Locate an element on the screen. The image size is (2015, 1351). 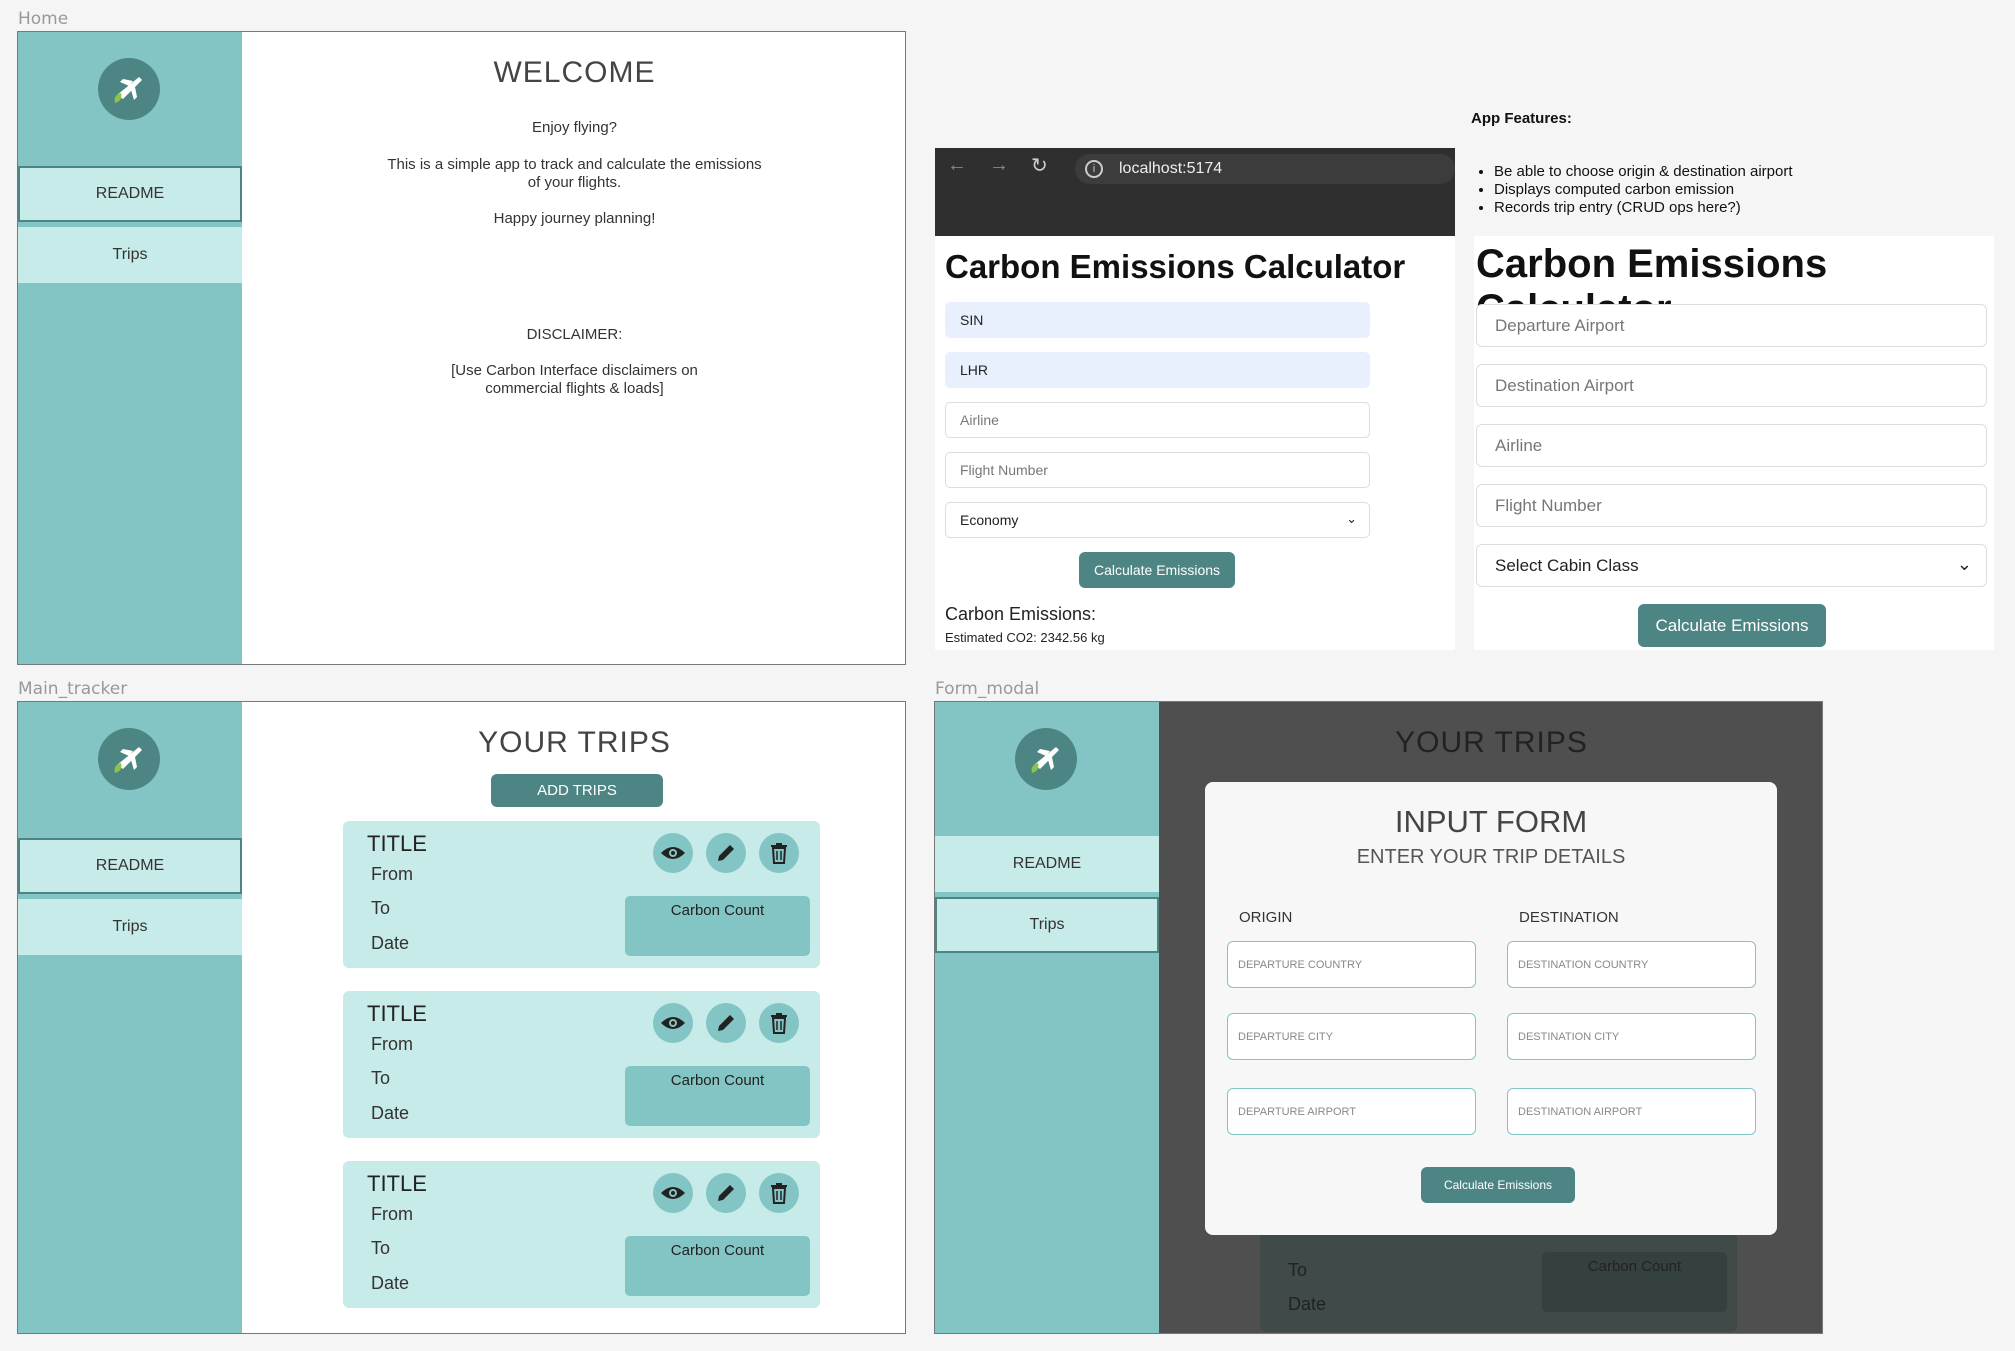
departure-country-input: DEPARTURE COUNTRY is located at coordinates (1351, 964).